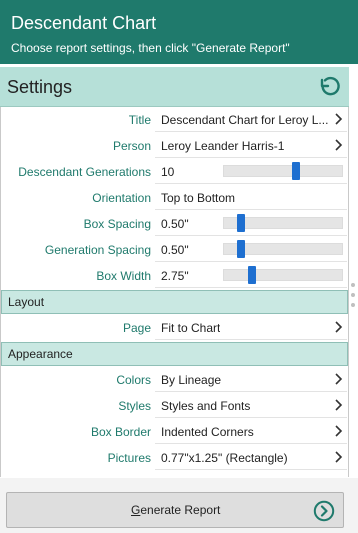 This screenshot has height=533, width=358. Describe the element at coordinates (168, 172) in the screenshot. I see `descendant-generations-value: 10` at that location.